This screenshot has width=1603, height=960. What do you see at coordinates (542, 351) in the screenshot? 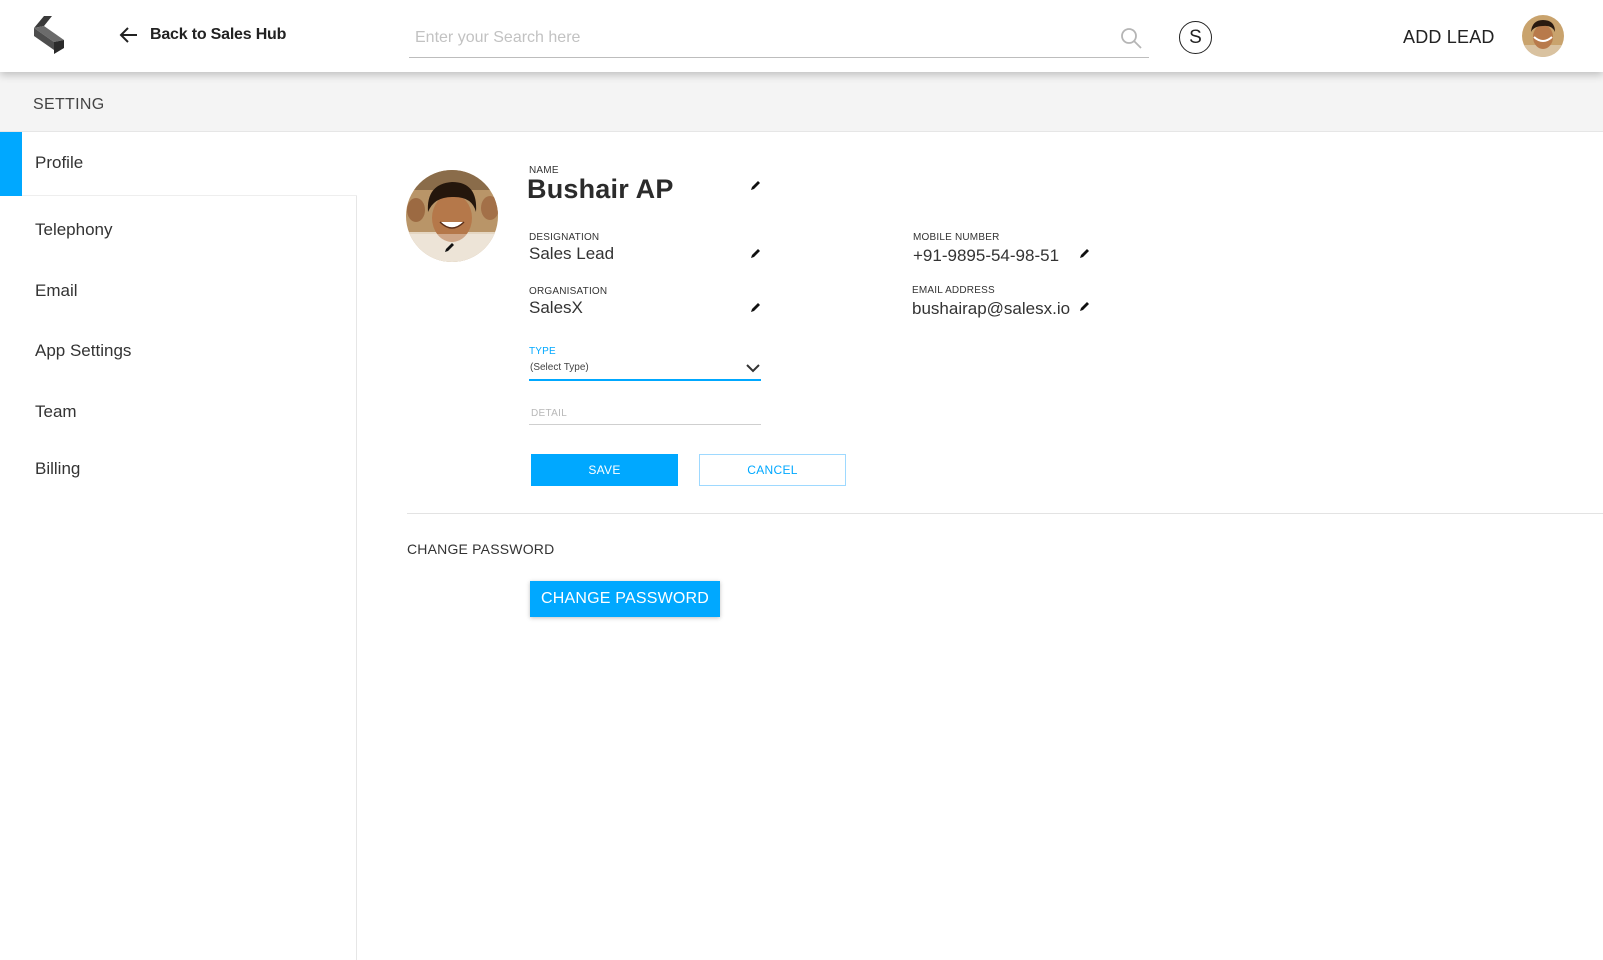
I see `type-label: TYPE` at bounding box center [542, 351].